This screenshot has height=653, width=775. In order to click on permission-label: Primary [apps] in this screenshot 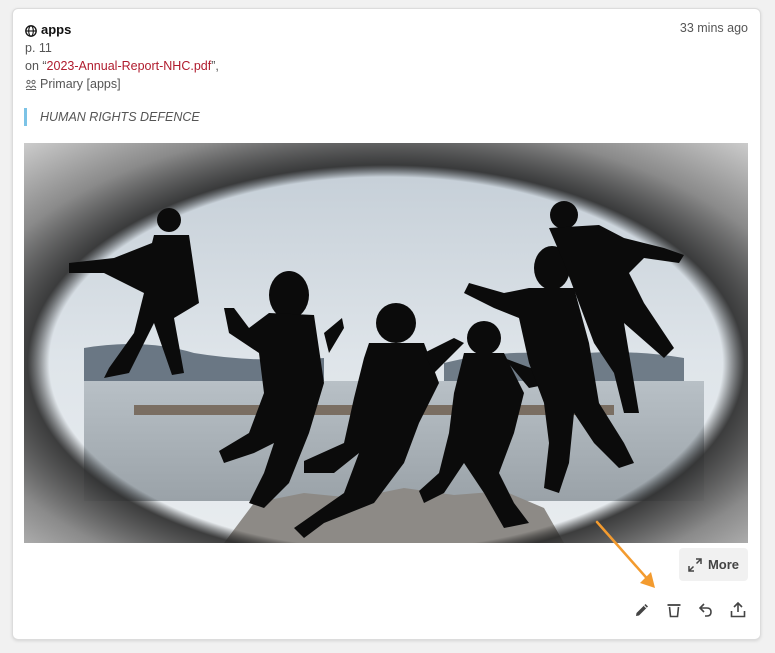, I will do `click(80, 84)`.